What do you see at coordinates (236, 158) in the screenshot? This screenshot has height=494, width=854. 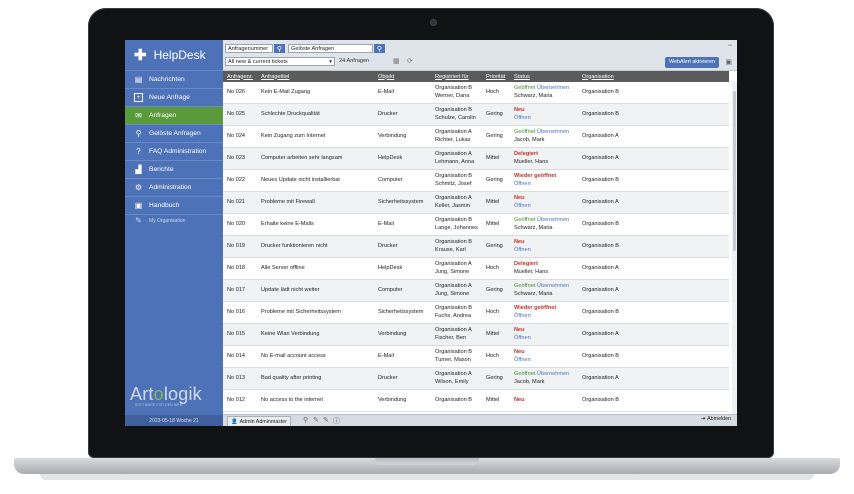 I see `ticket-number: No 023` at bounding box center [236, 158].